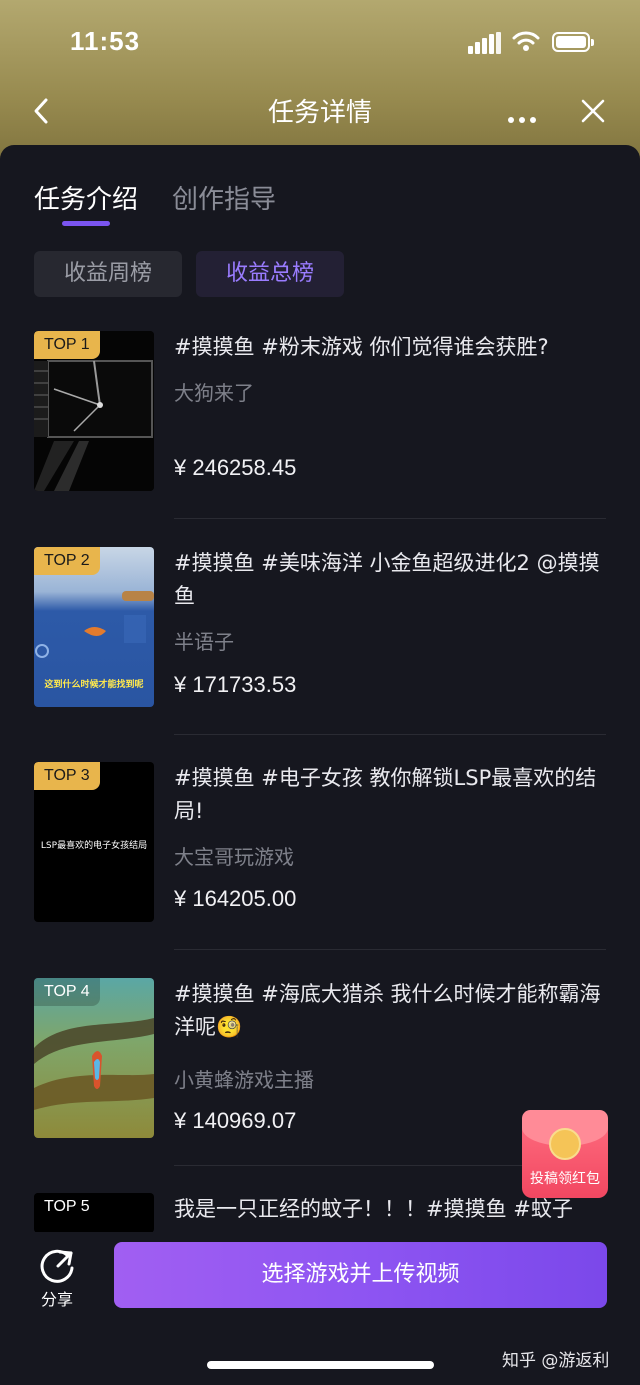 This screenshot has height=1385, width=640. Describe the element at coordinates (108, 274) in the screenshot. I see `filter-weekly-earnings: 收益周榜` at that location.